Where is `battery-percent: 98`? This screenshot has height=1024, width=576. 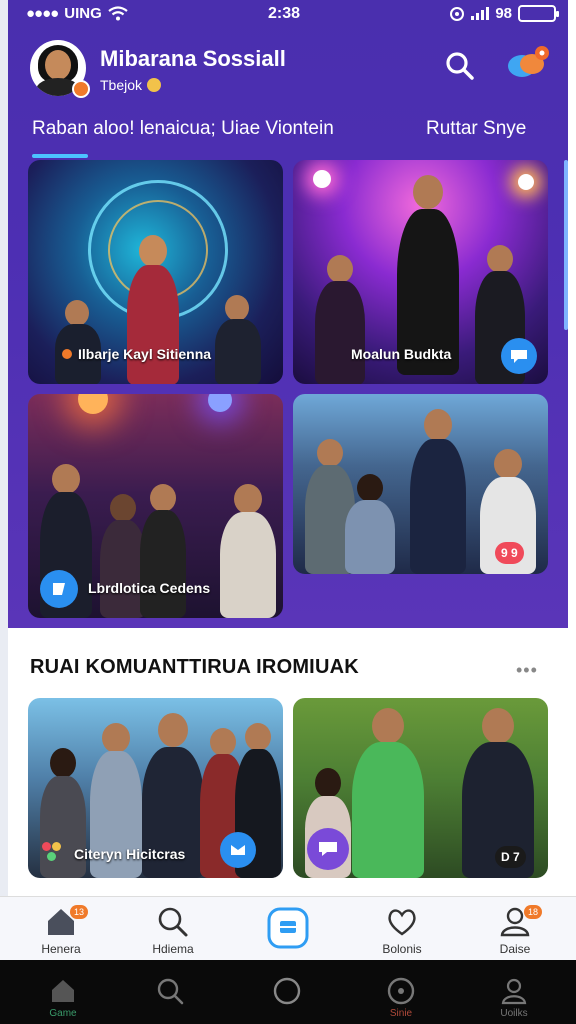 battery-percent: 98 is located at coordinates (503, 13).